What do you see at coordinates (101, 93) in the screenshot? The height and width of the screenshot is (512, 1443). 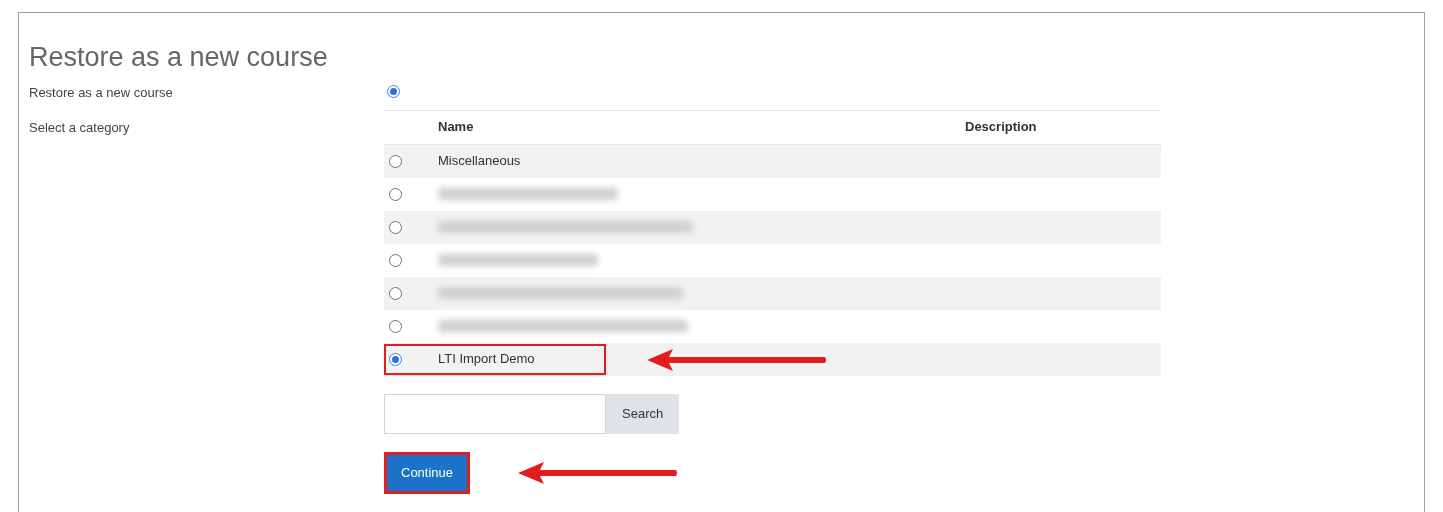 I see `field-label: Restore as a new course` at bounding box center [101, 93].